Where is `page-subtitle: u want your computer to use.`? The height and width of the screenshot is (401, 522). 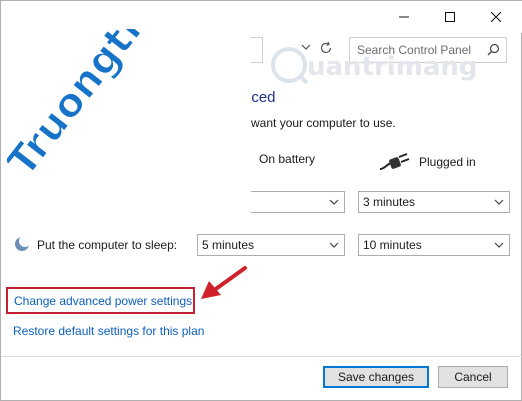
page-subtitle: u want your computer to use. is located at coordinates (318, 123).